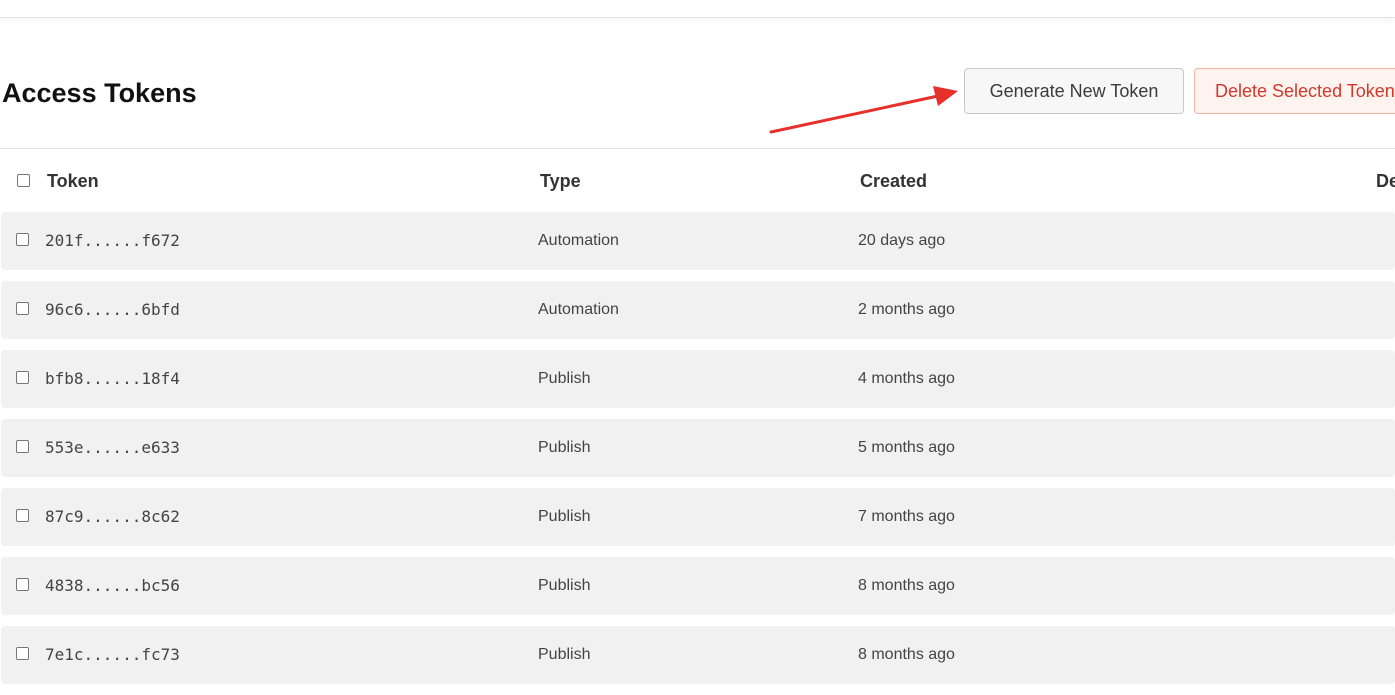 Image resolution: width=1395 pixels, height=695 pixels. I want to click on token-created: 20 days ago, so click(902, 240).